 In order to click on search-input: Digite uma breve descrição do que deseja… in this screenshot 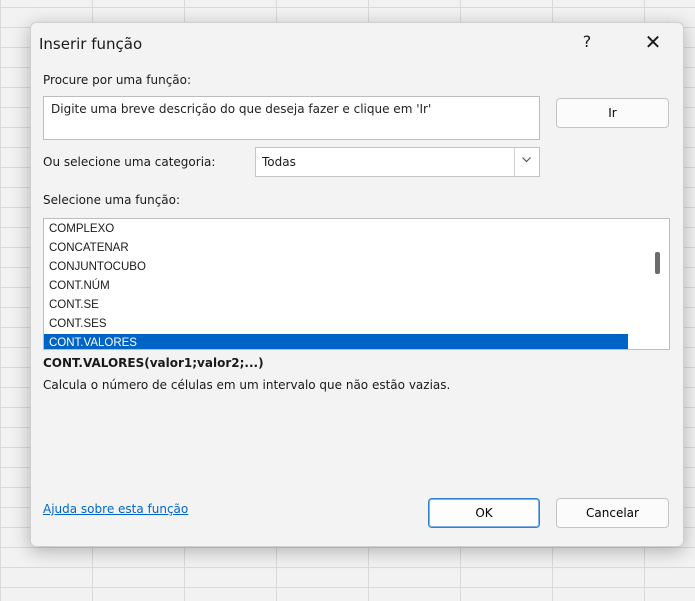, I will do `click(291, 118)`.